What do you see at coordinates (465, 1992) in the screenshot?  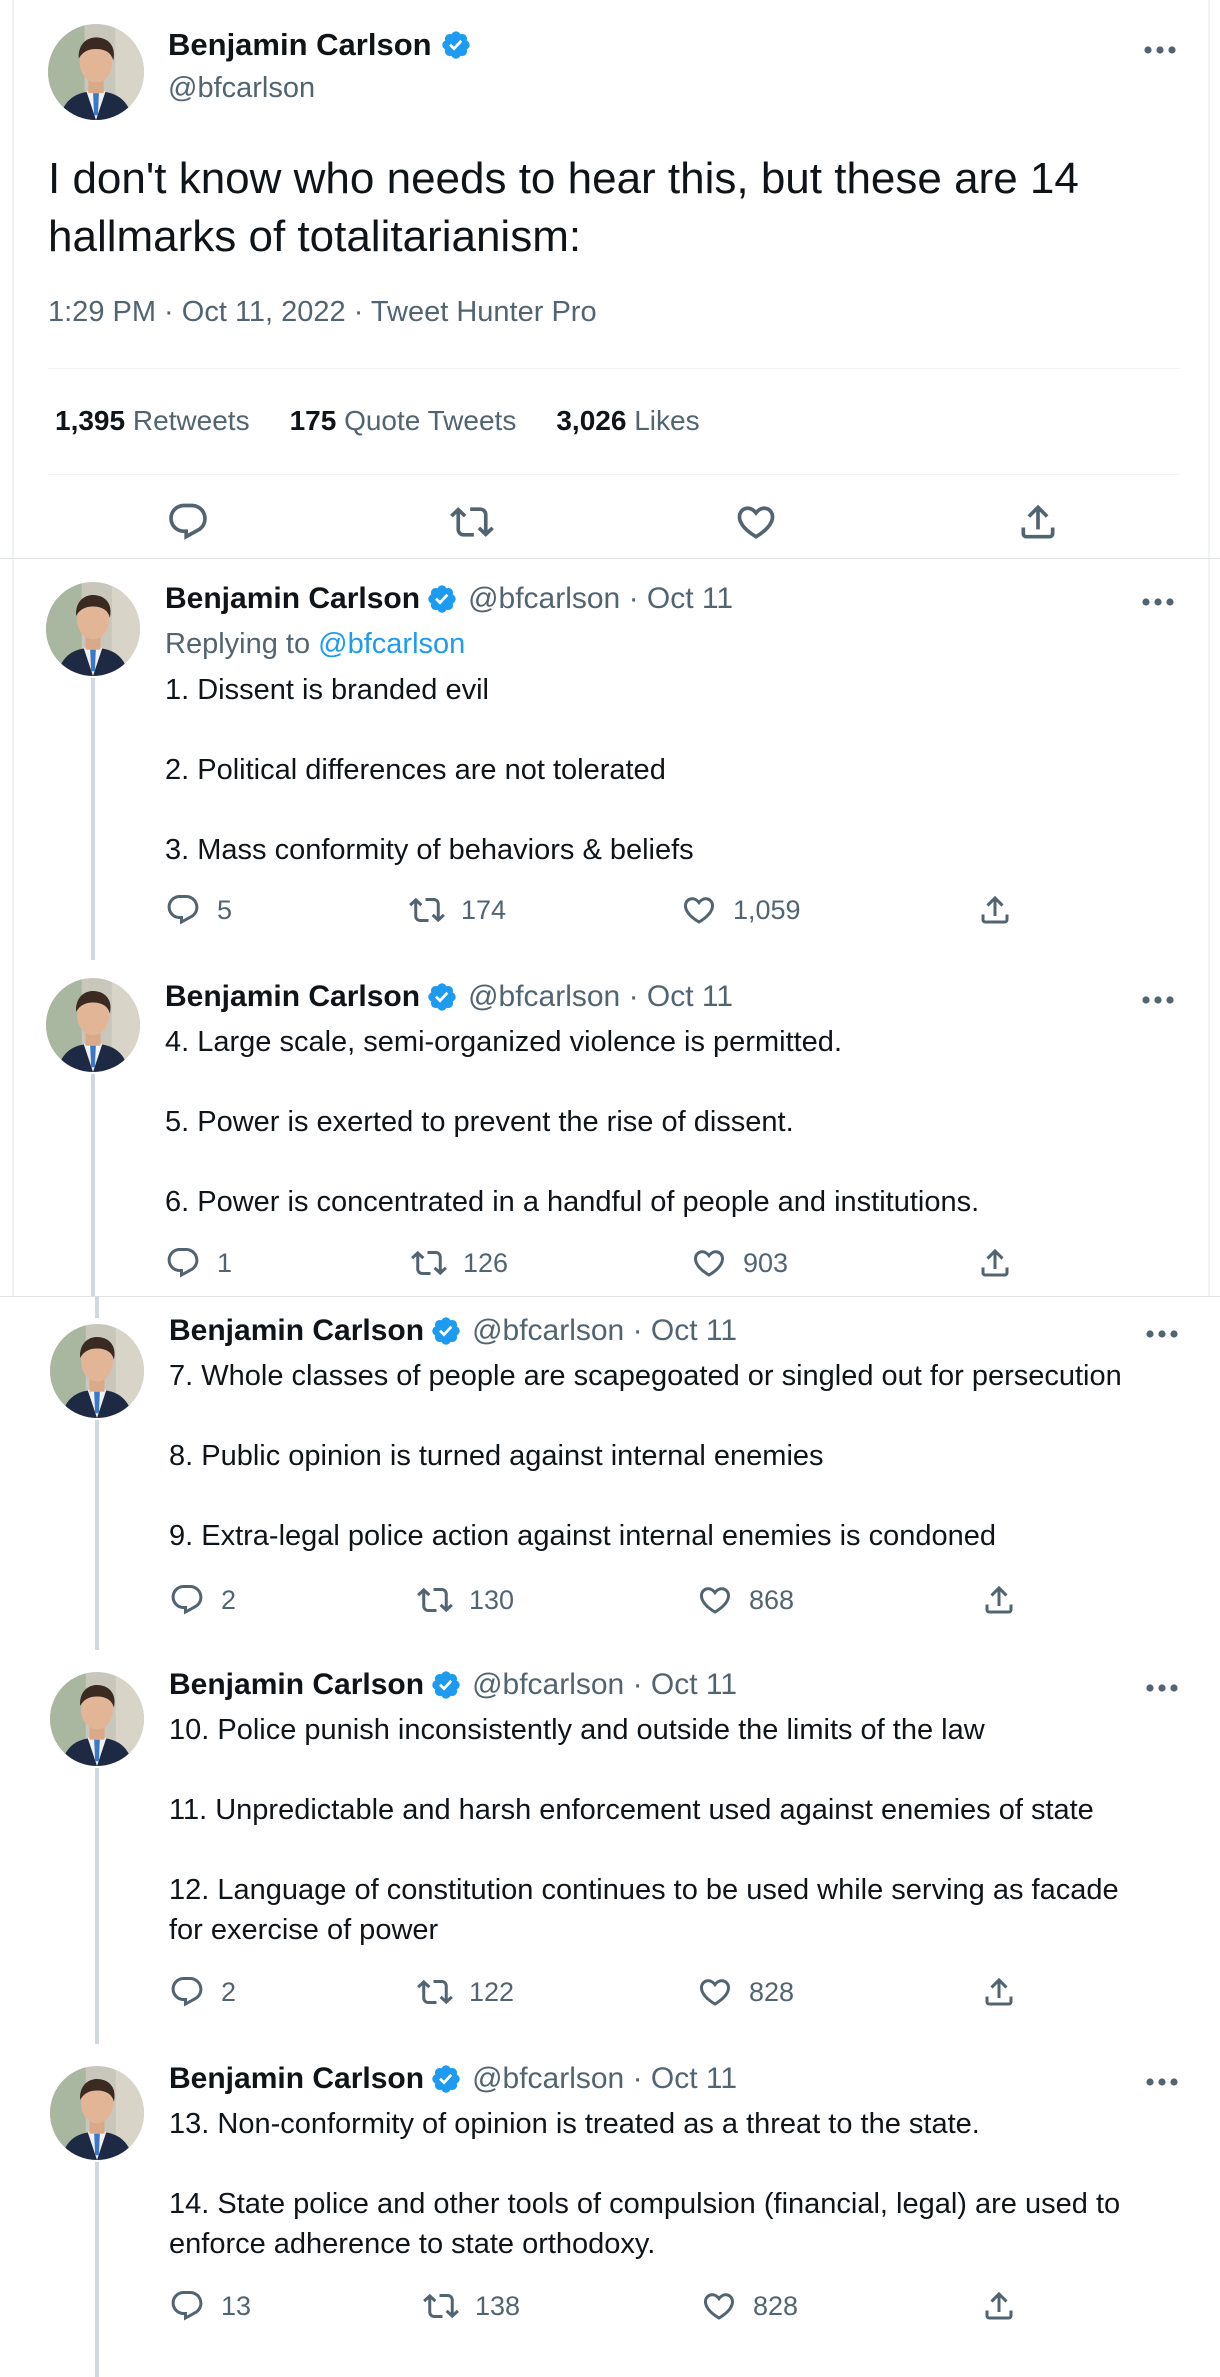 I see `retweet-button: 122` at bounding box center [465, 1992].